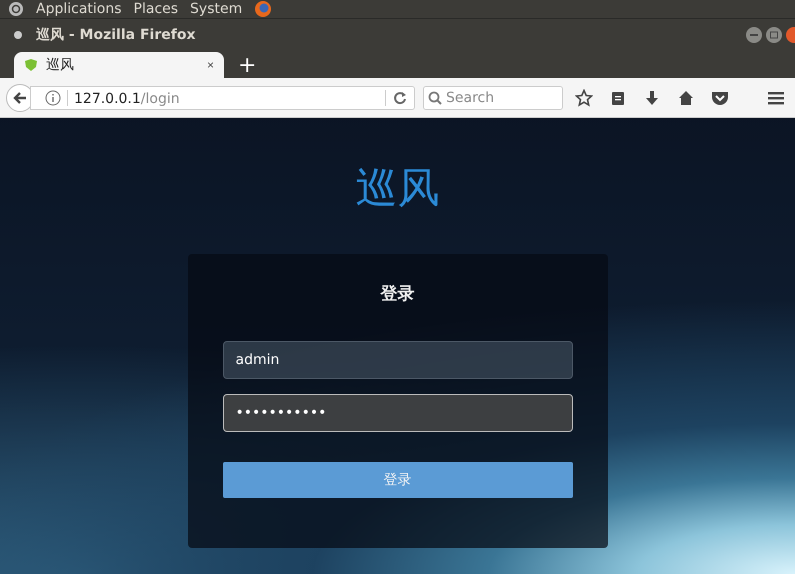  I want to click on minimize-icon, so click(754, 35).